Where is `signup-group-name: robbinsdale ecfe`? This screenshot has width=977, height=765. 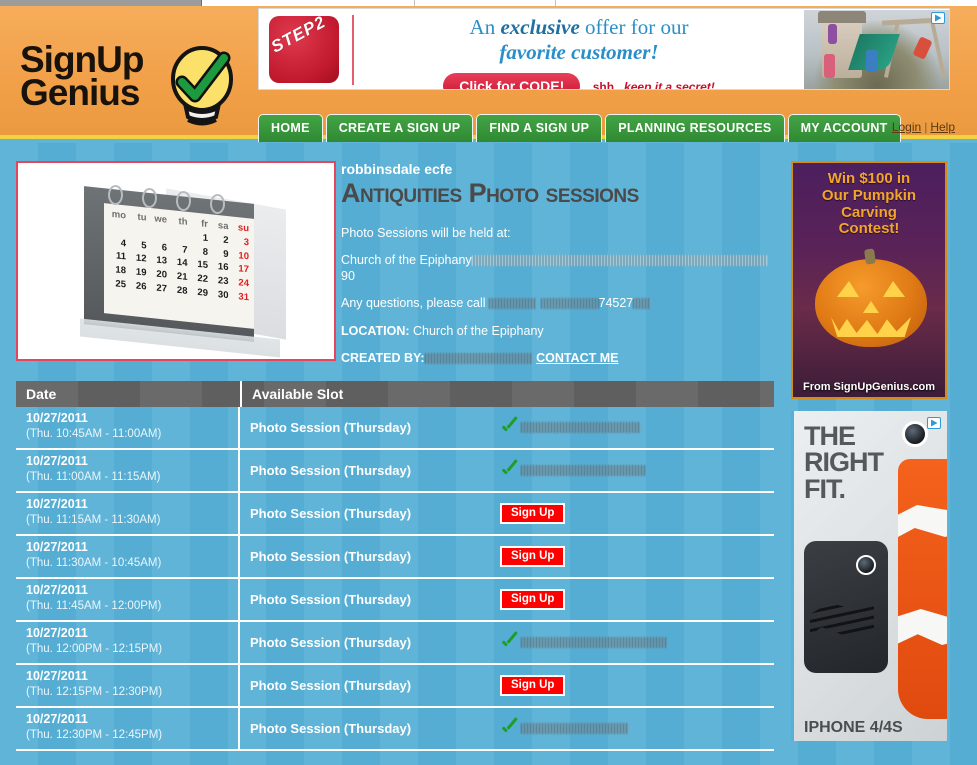
signup-group-name: robbinsdale ecfe is located at coordinates (397, 169).